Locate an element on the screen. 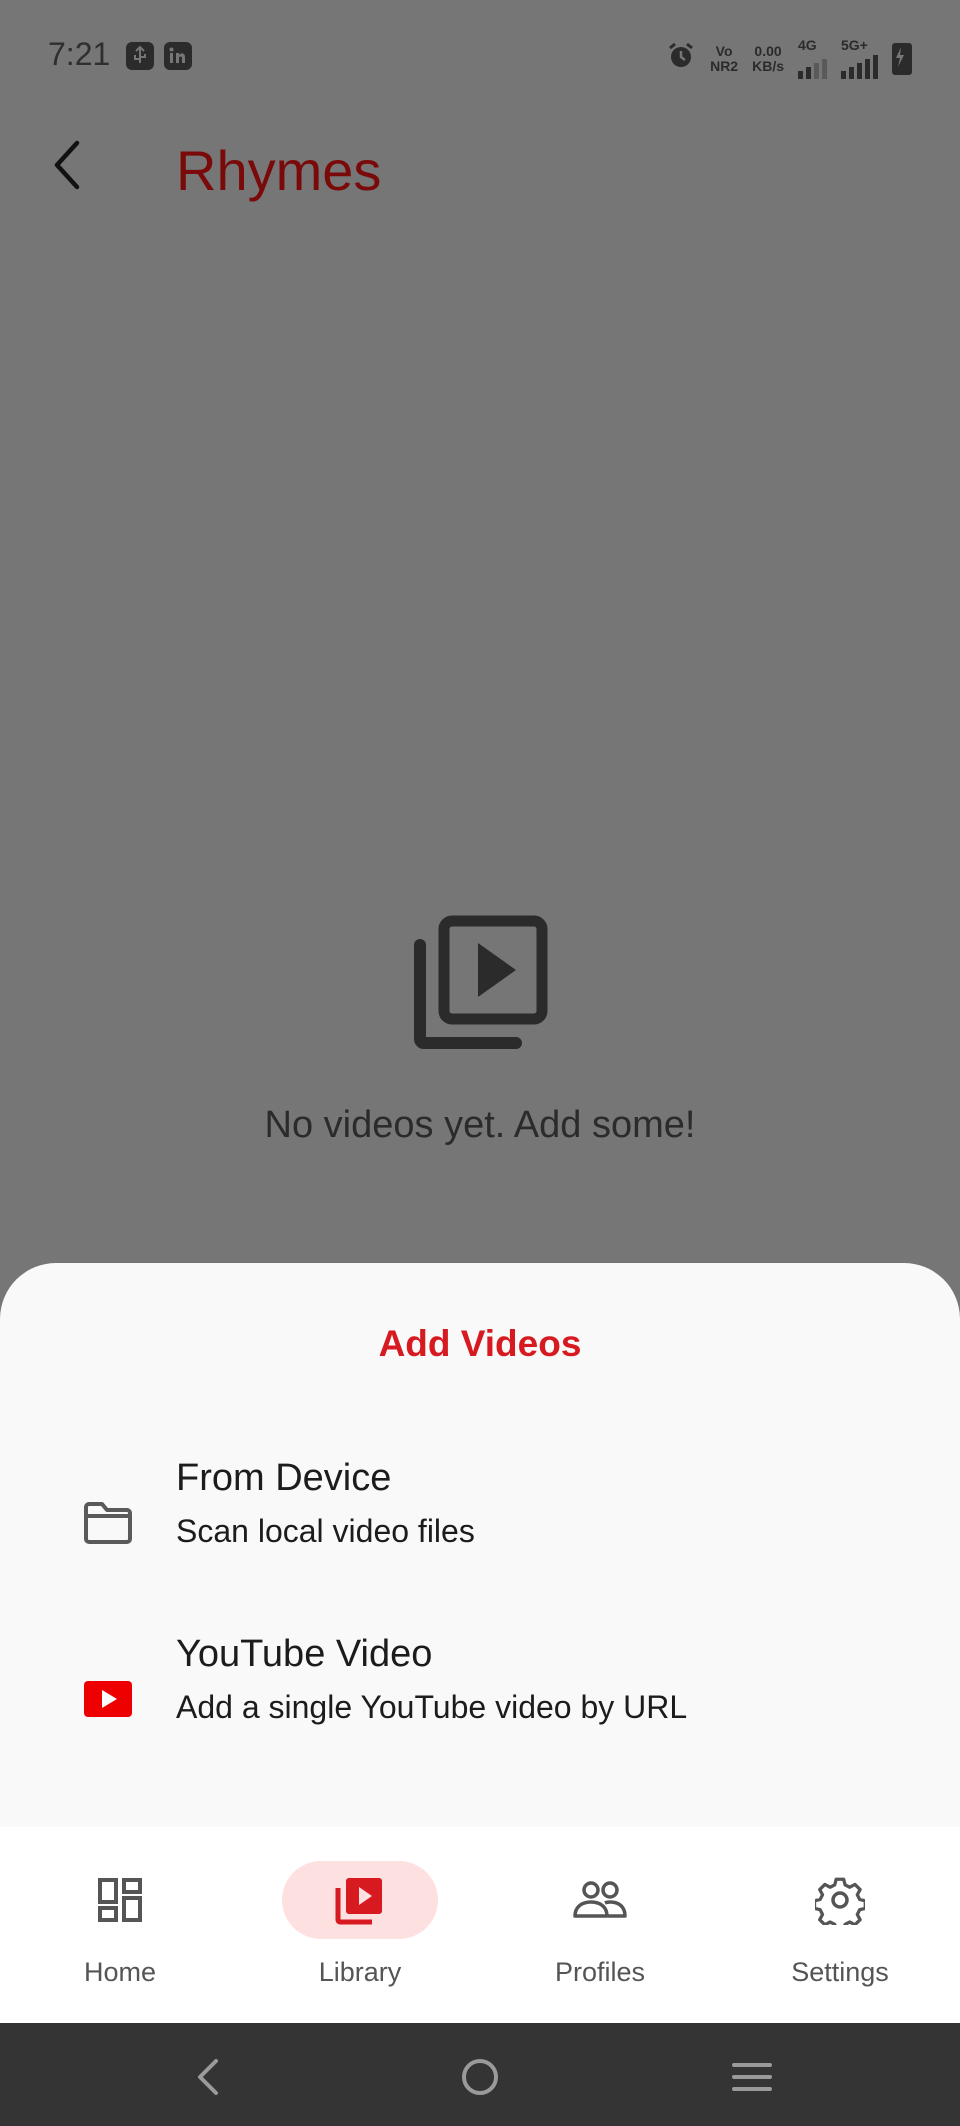 The height and width of the screenshot is (2126, 960). bottom-navigation: Home Library Profiles Settings is located at coordinates (480, 1925).